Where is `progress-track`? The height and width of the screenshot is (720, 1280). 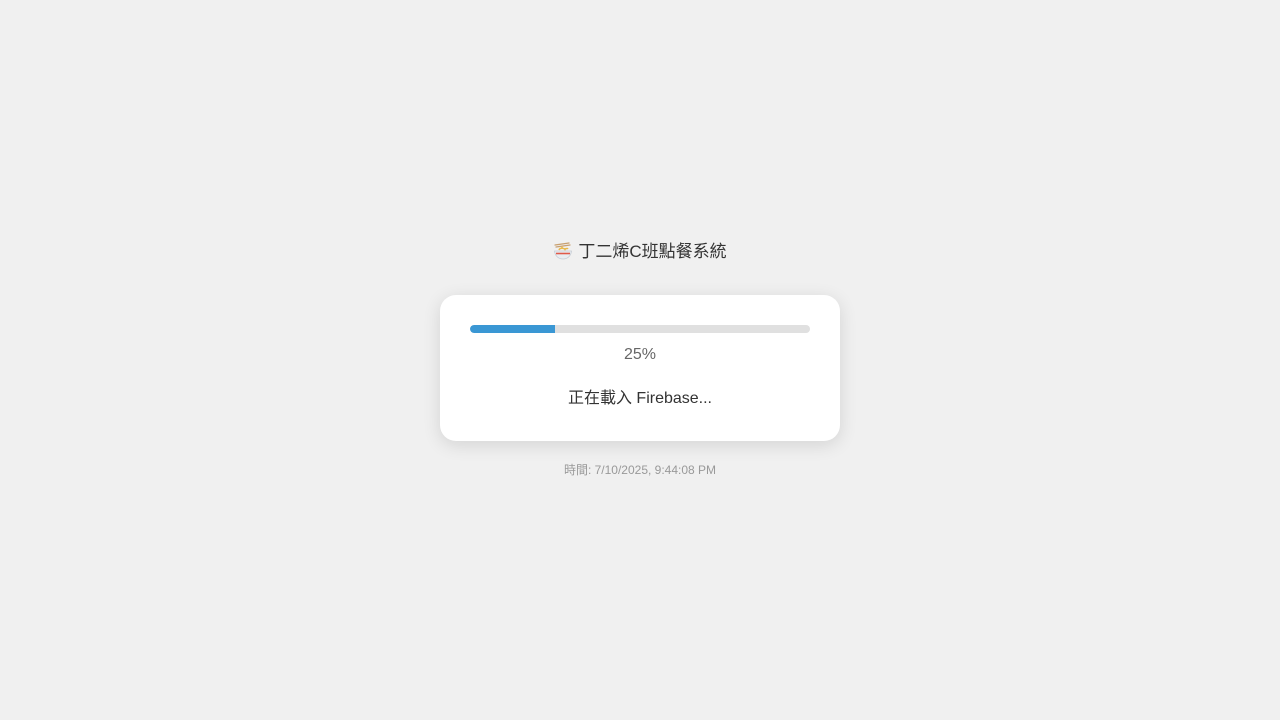
progress-track is located at coordinates (640, 329).